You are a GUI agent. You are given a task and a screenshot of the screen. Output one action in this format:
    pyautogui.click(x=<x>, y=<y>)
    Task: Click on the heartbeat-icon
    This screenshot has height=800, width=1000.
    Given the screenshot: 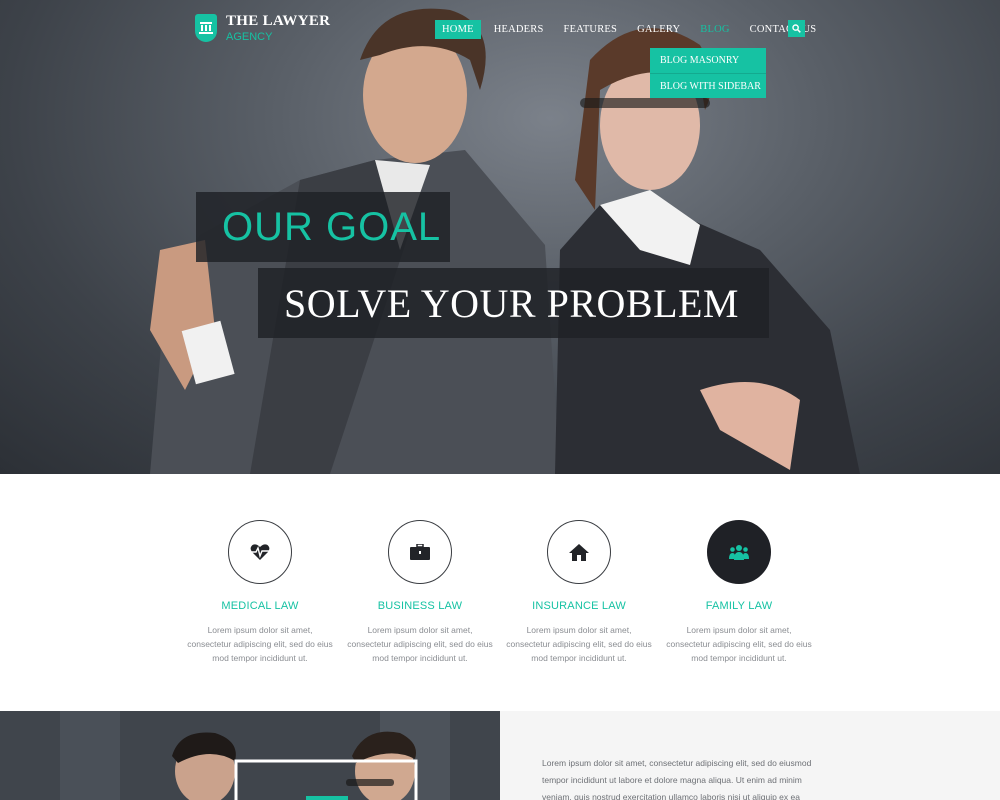 What is the action you would take?
    pyautogui.click(x=260, y=552)
    